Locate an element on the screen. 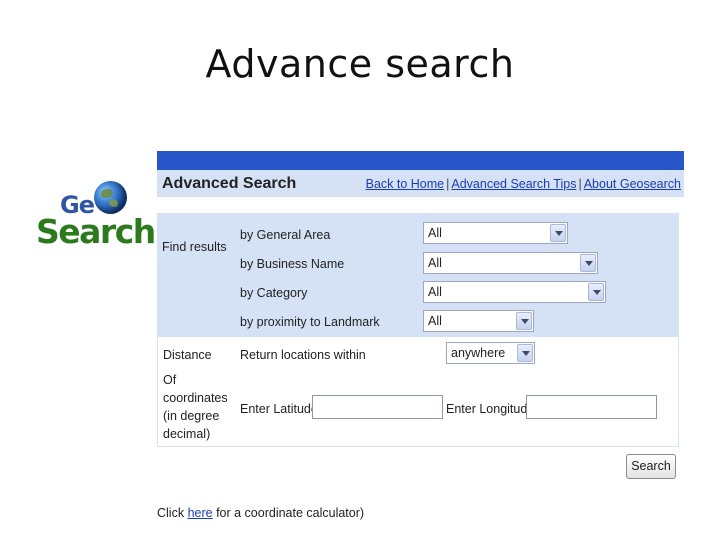 The image size is (720, 540). latitude-input is located at coordinates (377, 407).